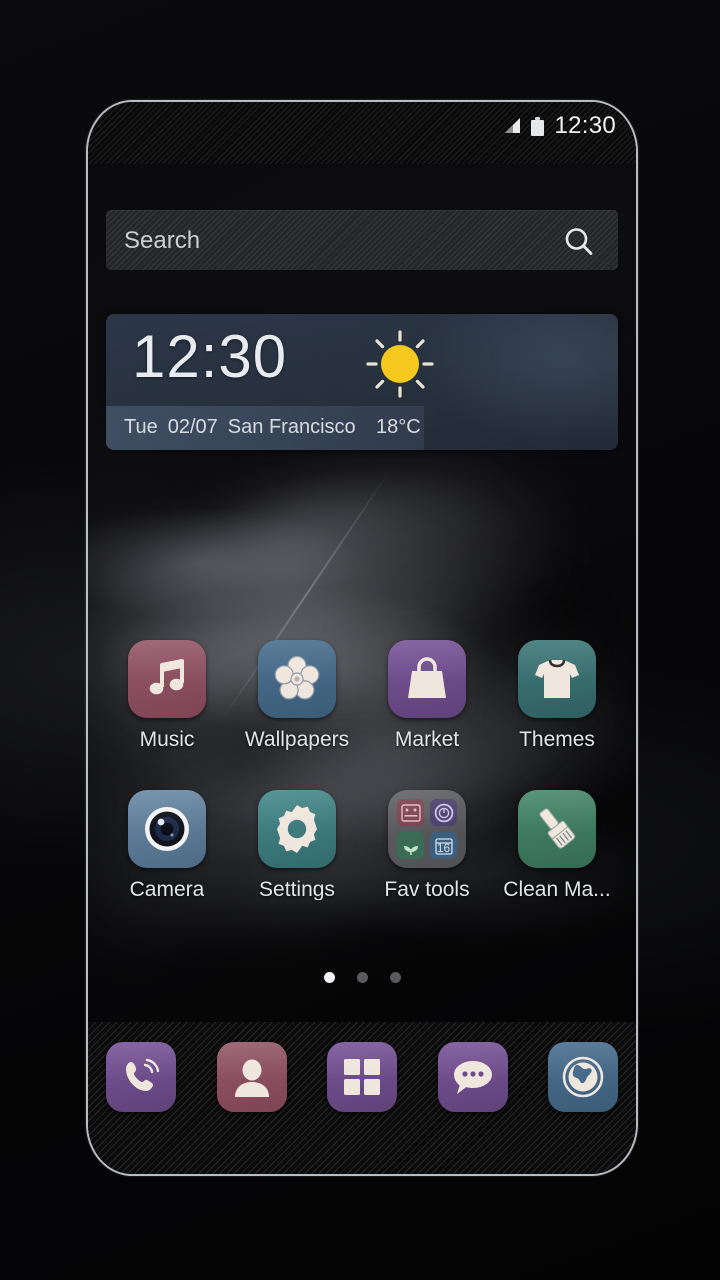 The width and height of the screenshot is (720, 1280). I want to click on app-item-fav-tools: 16 Fav tools, so click(427, 845).